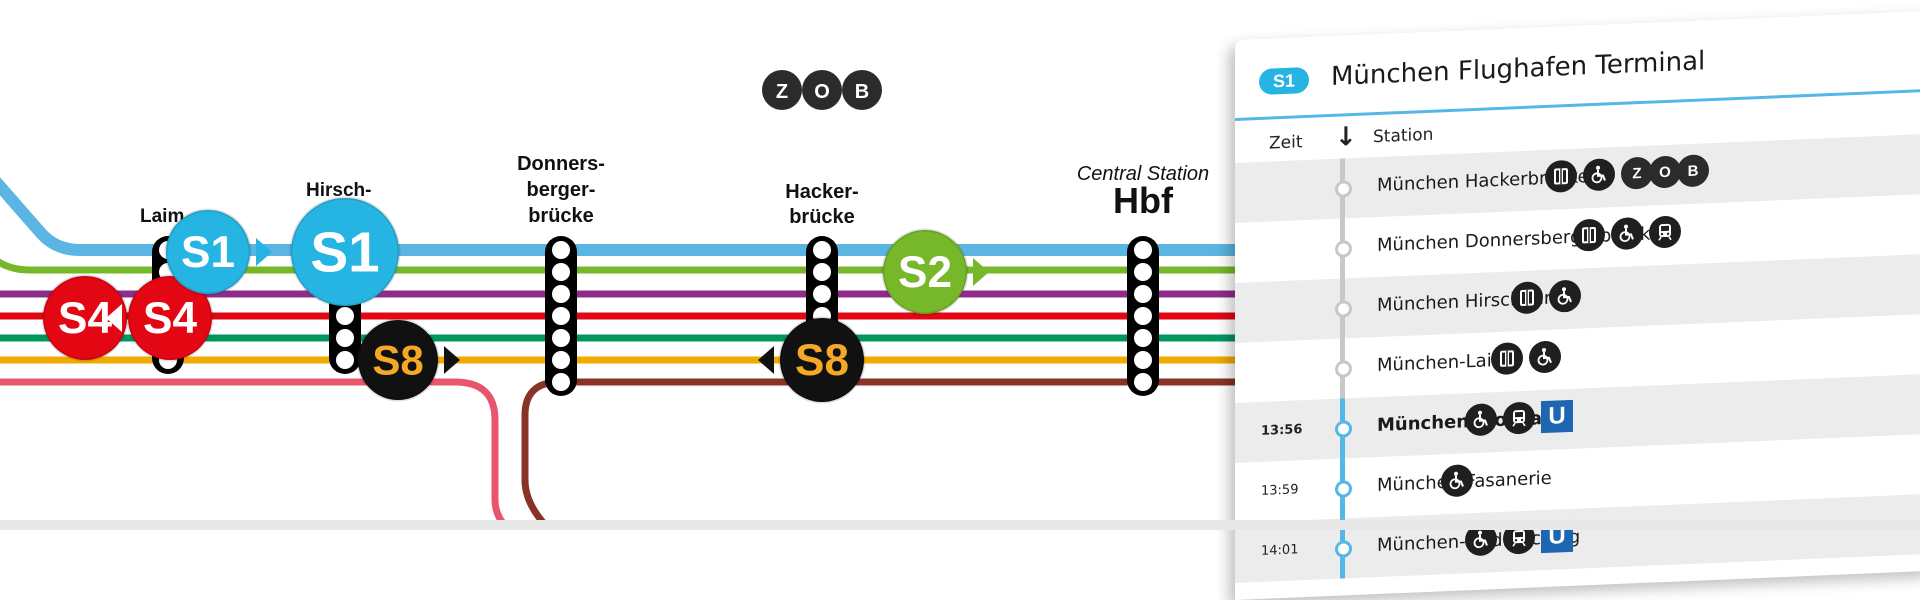 Image resolution: width=1920 pixels, height=600 pixels. I want to click on s20-line, so click(257, 454).